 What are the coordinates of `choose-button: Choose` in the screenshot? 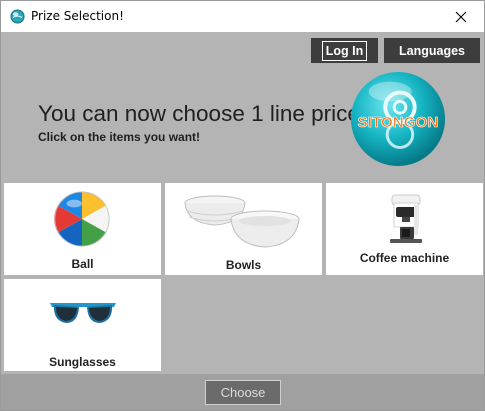 It's located at (243, 392).